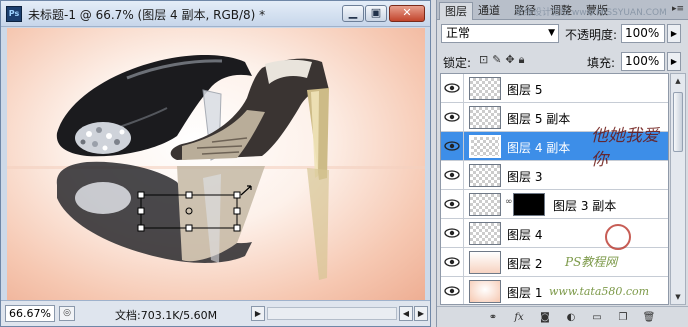 The width and height of the screenshot is (688, 327). I want to click on document-title: 未标题-1 @ 66.7% (图层 4 副本, RGB/8) *, so click(147, 15).